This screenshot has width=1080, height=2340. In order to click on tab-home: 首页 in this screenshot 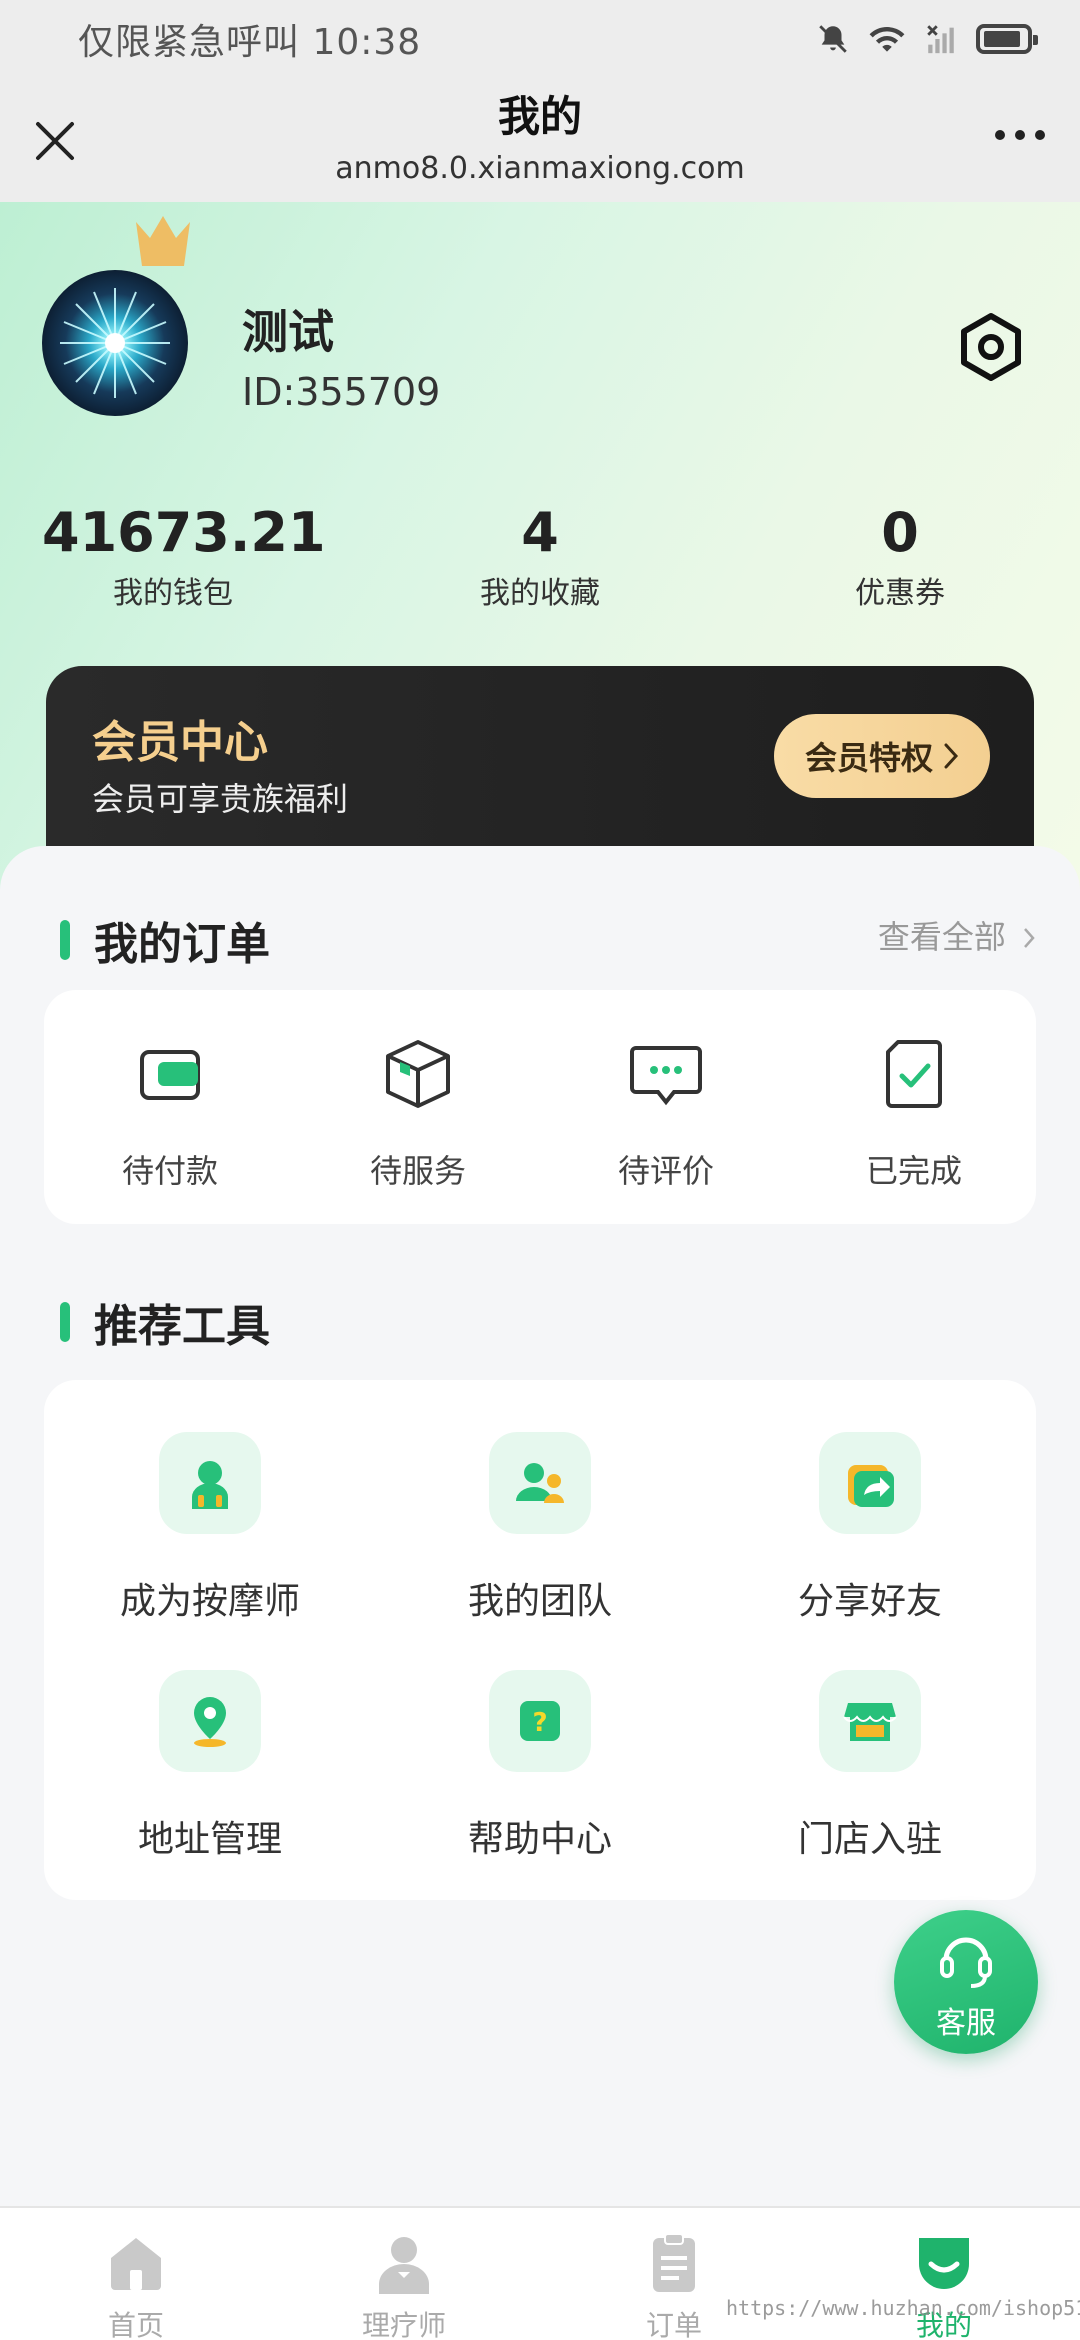, I will do `click(136, 2274)`.